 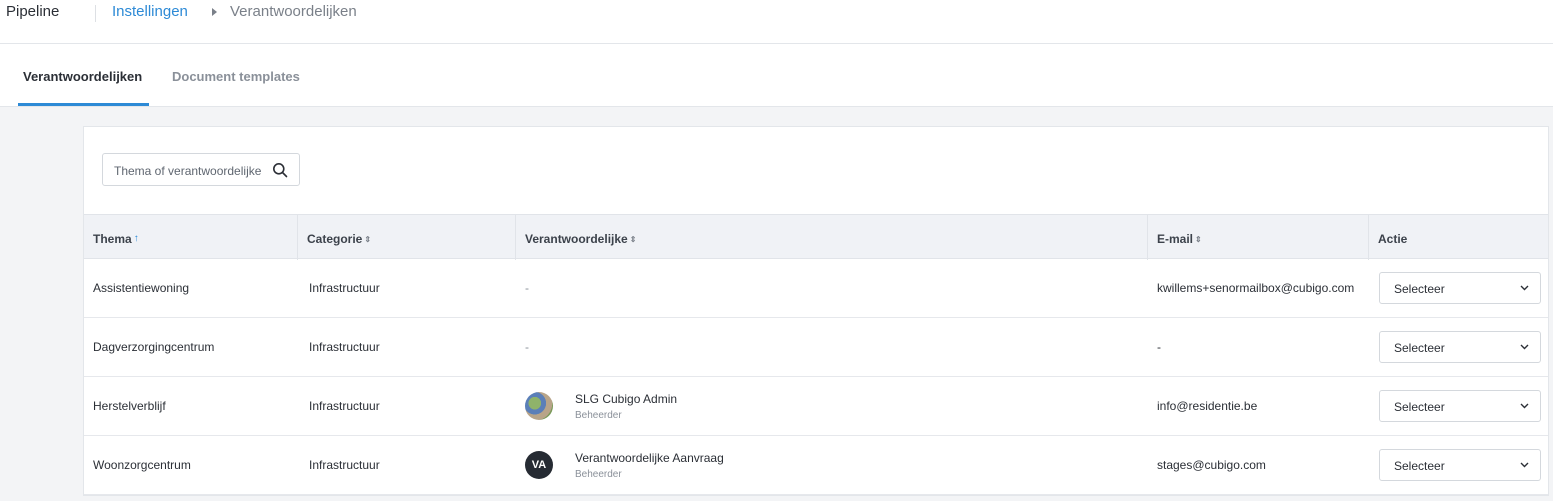 I want to click on cell-verantwoordelijke: SLG Cubigo Admin Beheerder, so click(x=832, y=406).